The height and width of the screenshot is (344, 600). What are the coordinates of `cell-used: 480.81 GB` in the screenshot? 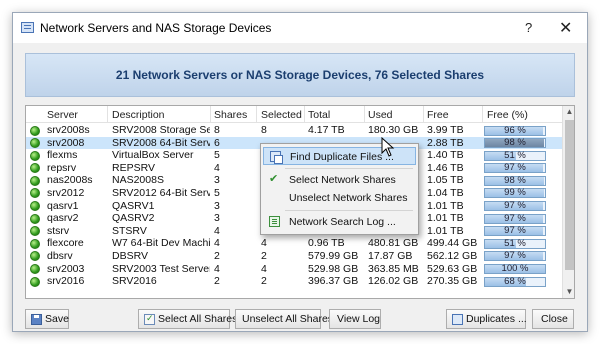 It's located at (393, 243).